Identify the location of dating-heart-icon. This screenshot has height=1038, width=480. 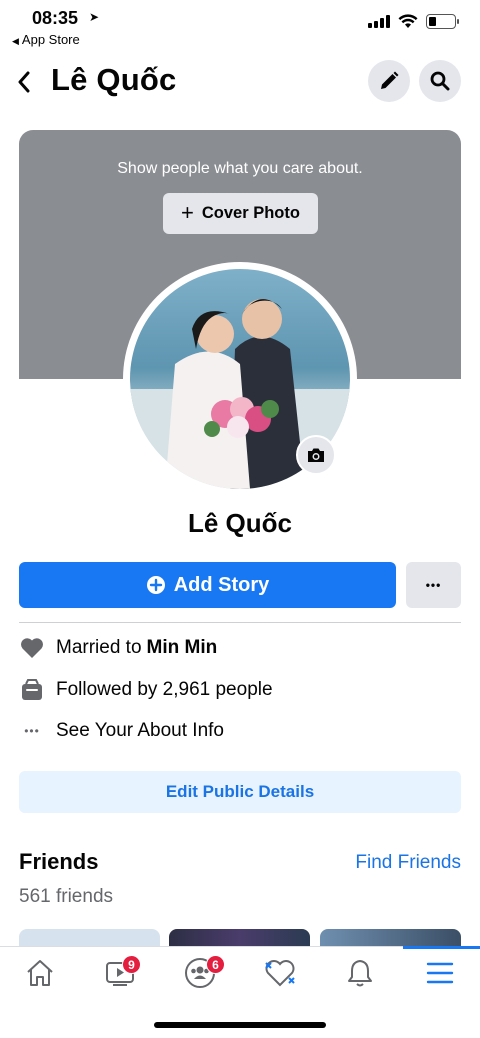
(280, 973).